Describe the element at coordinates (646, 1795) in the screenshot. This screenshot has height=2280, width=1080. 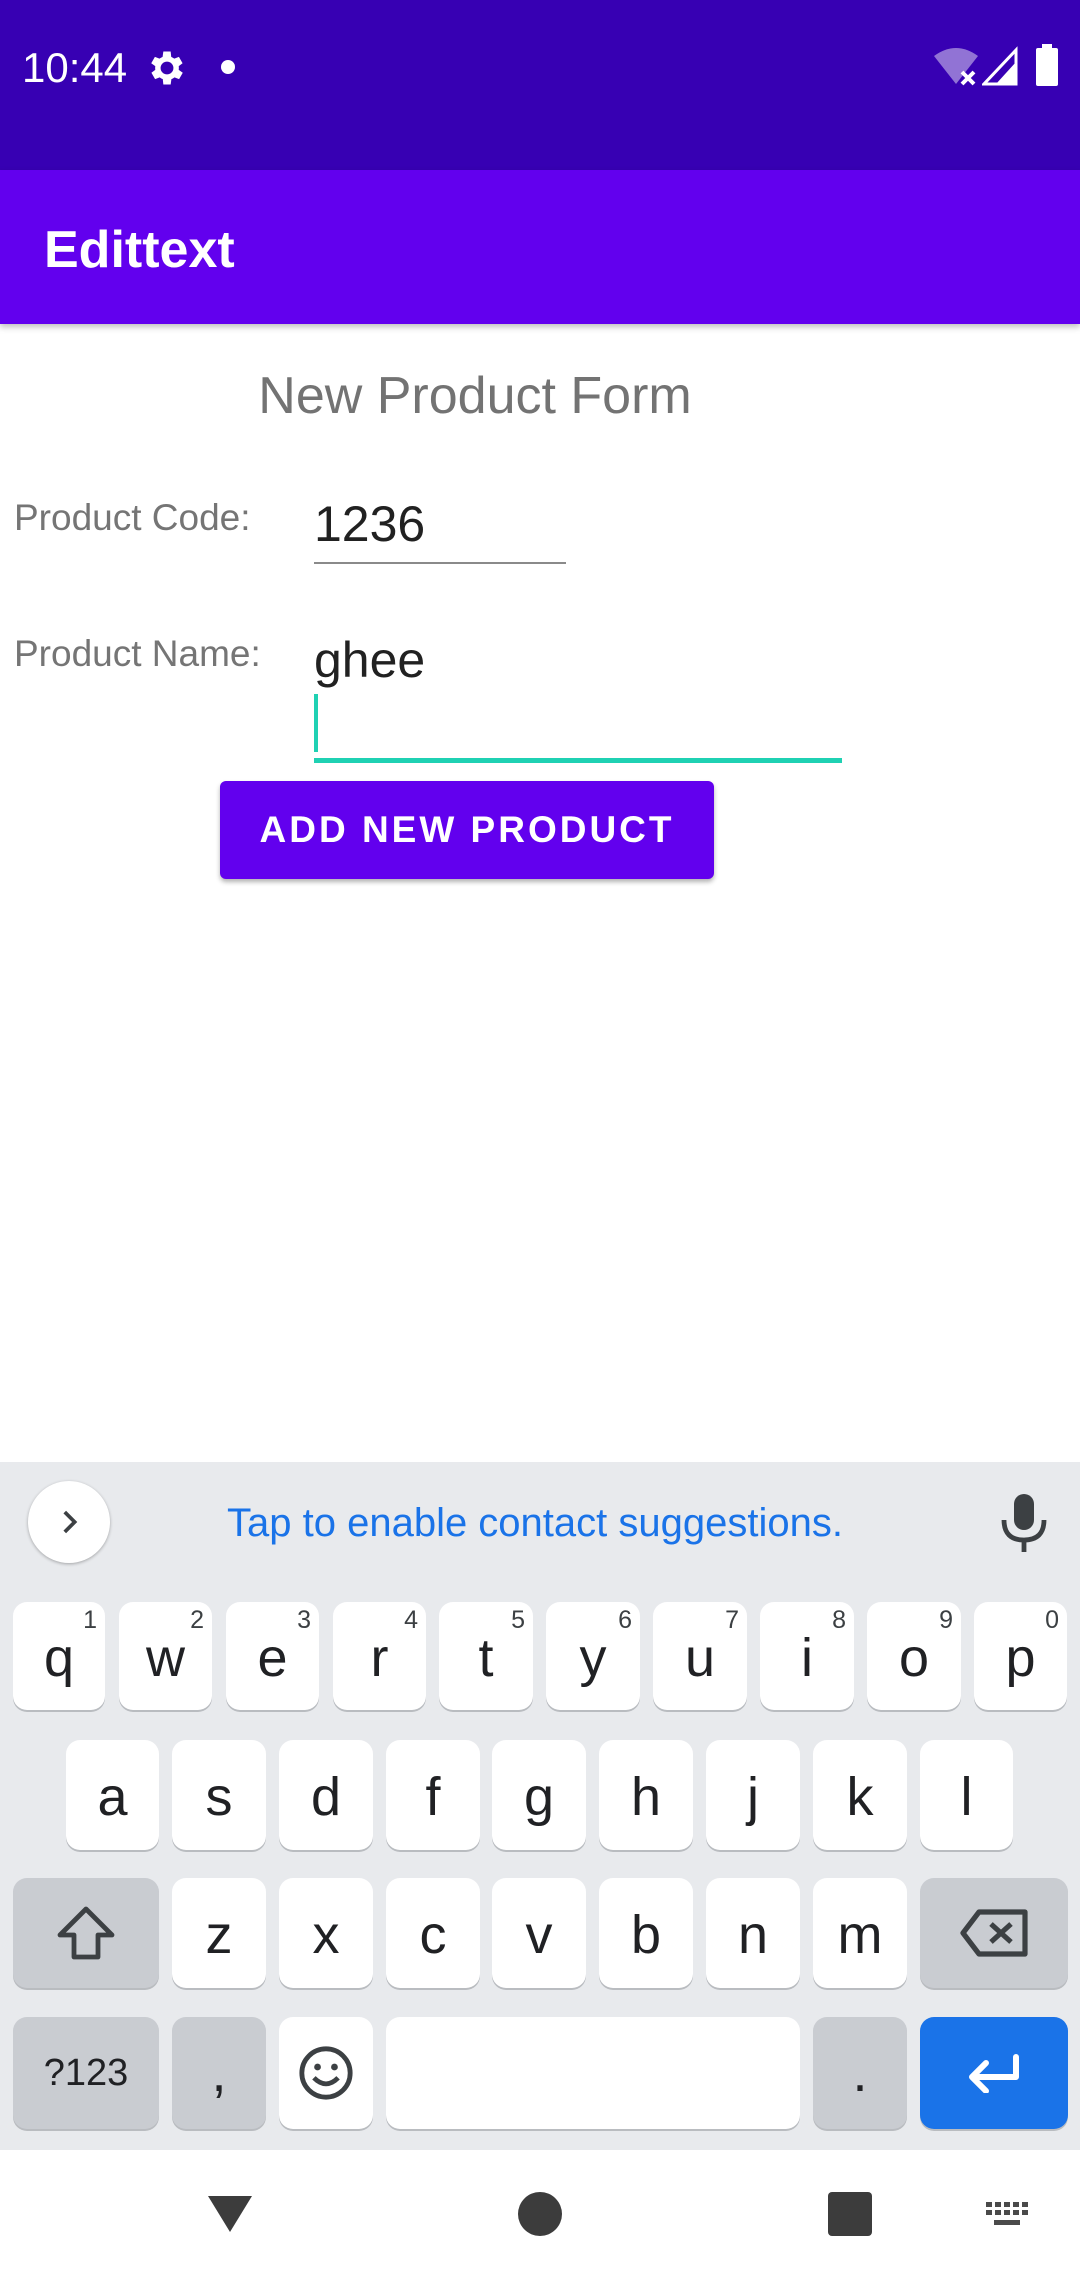
I see `key-h: h` at that location.